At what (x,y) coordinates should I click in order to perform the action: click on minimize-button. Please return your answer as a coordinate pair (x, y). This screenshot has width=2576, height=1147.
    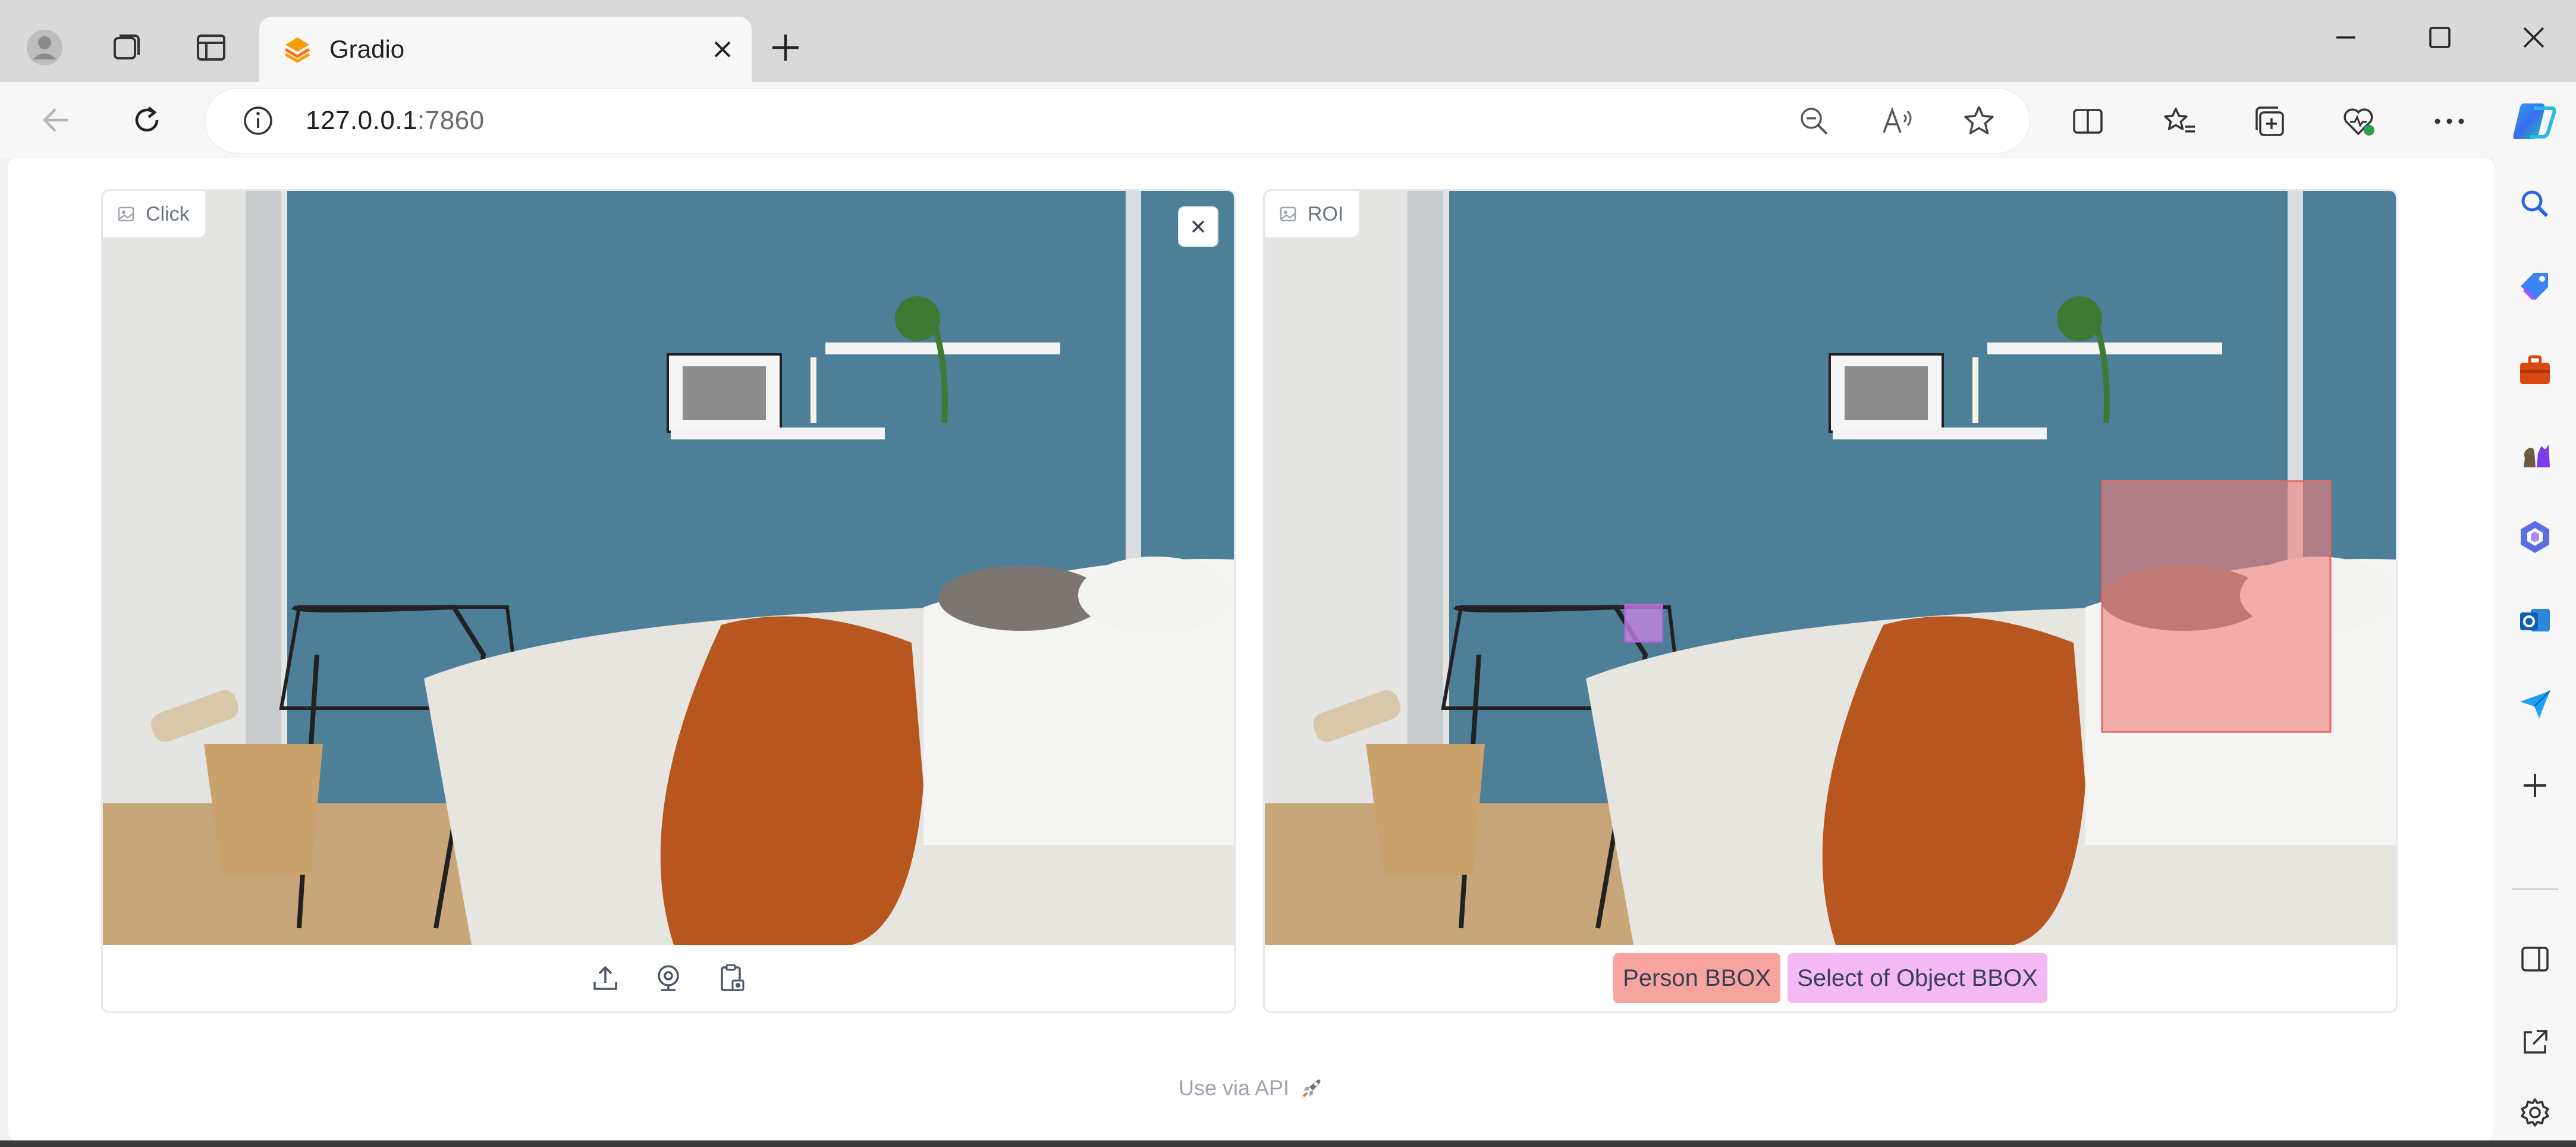
    Looking at the image, I should click on (2346, 37).